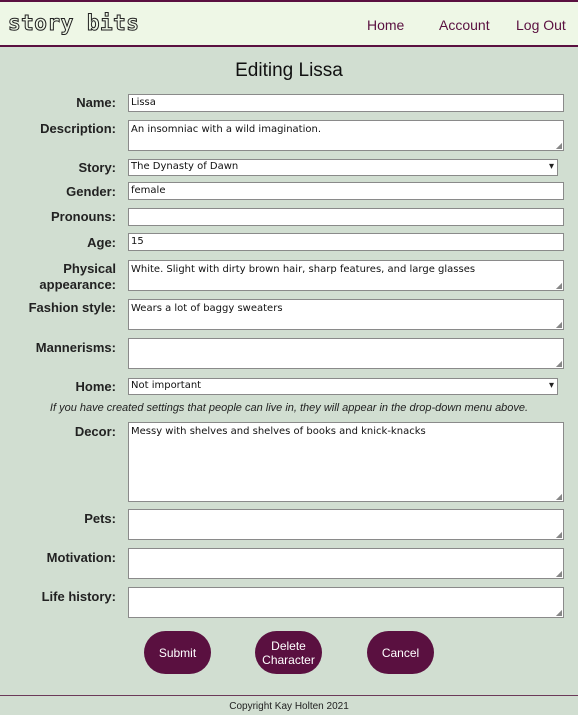  I want to click on name-label: Name:, so click(96, 102).